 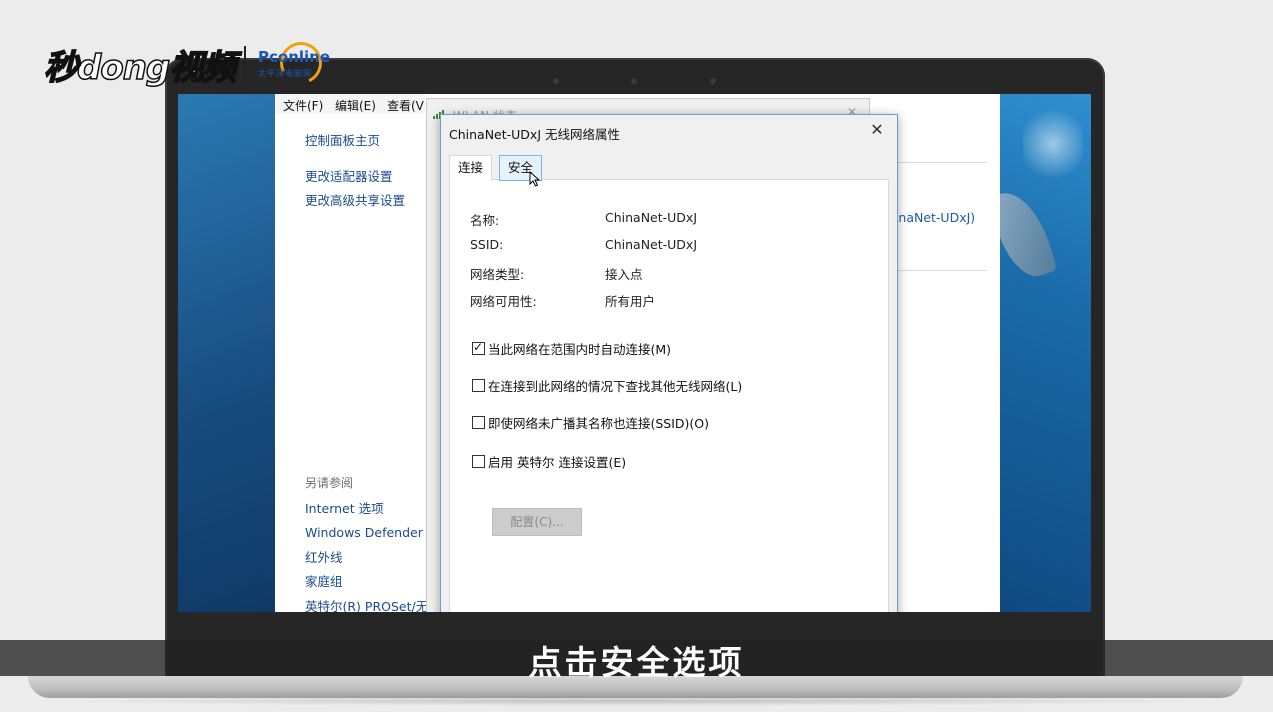 I want to click on intel-connection-settings-label: 启用 英特尔 连接设置(E), so click(x=557, y=461).